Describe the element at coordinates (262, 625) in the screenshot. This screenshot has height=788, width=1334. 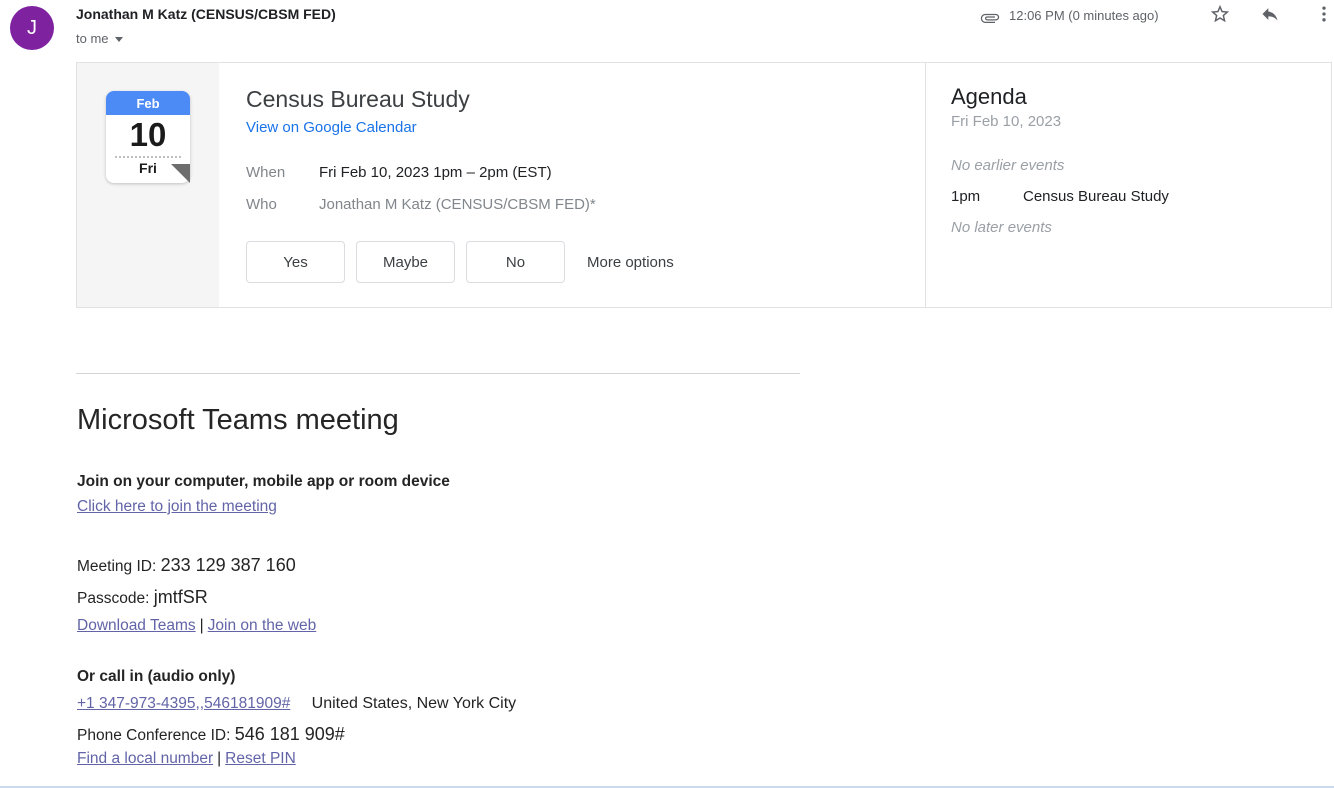
I see `join-on-web-link: Join on the web` at that location.